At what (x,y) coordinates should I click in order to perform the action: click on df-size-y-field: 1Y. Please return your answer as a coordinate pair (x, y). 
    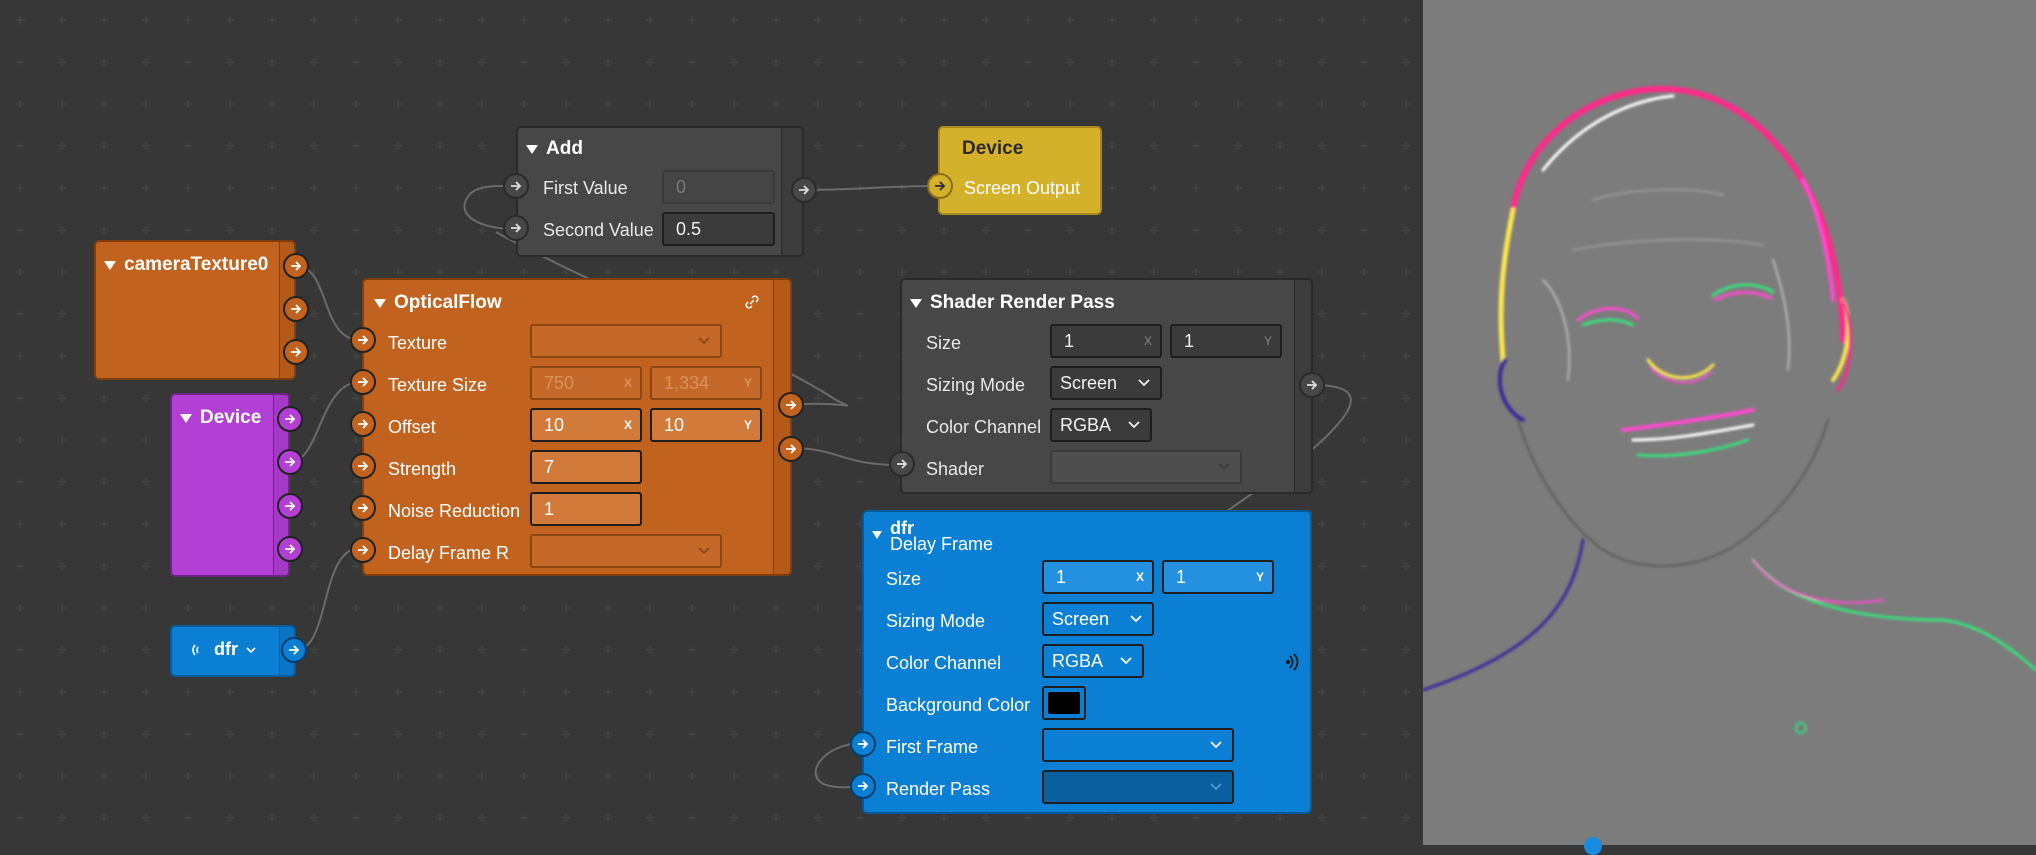
    Looking at the image, I should click on (1218, 577).